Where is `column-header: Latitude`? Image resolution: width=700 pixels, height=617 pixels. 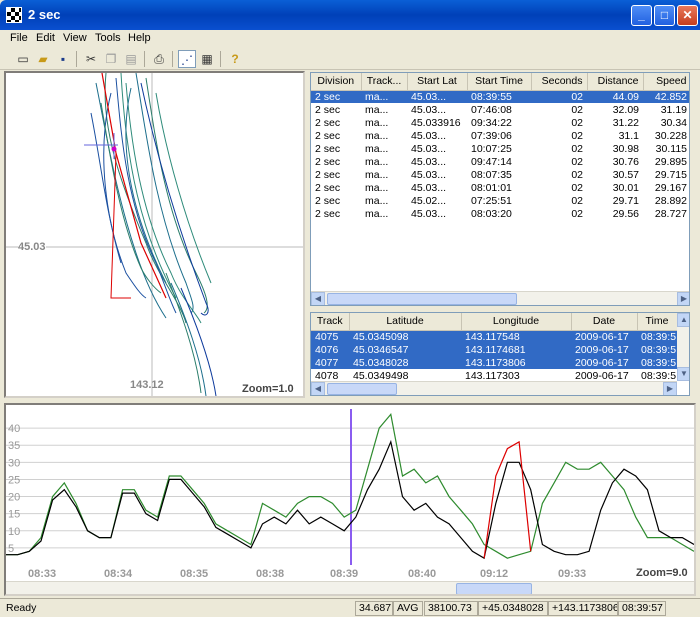 column-header: Latitude is located at coordinates (405, 322).